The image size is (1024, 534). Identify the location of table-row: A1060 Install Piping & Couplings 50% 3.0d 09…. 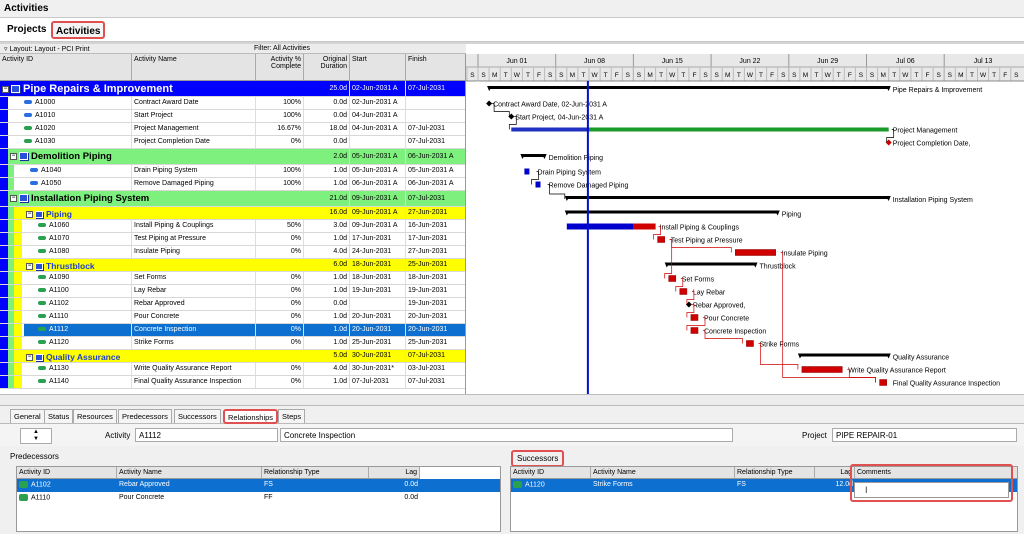
(232, 226).